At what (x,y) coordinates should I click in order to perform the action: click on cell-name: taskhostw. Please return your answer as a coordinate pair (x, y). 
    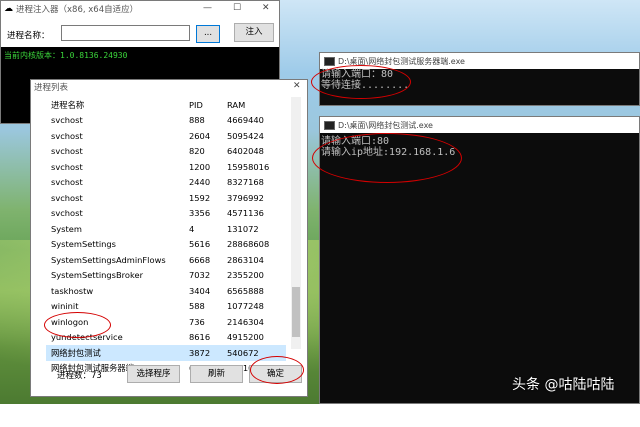
    Looking at the image, I should click on (72, 290).